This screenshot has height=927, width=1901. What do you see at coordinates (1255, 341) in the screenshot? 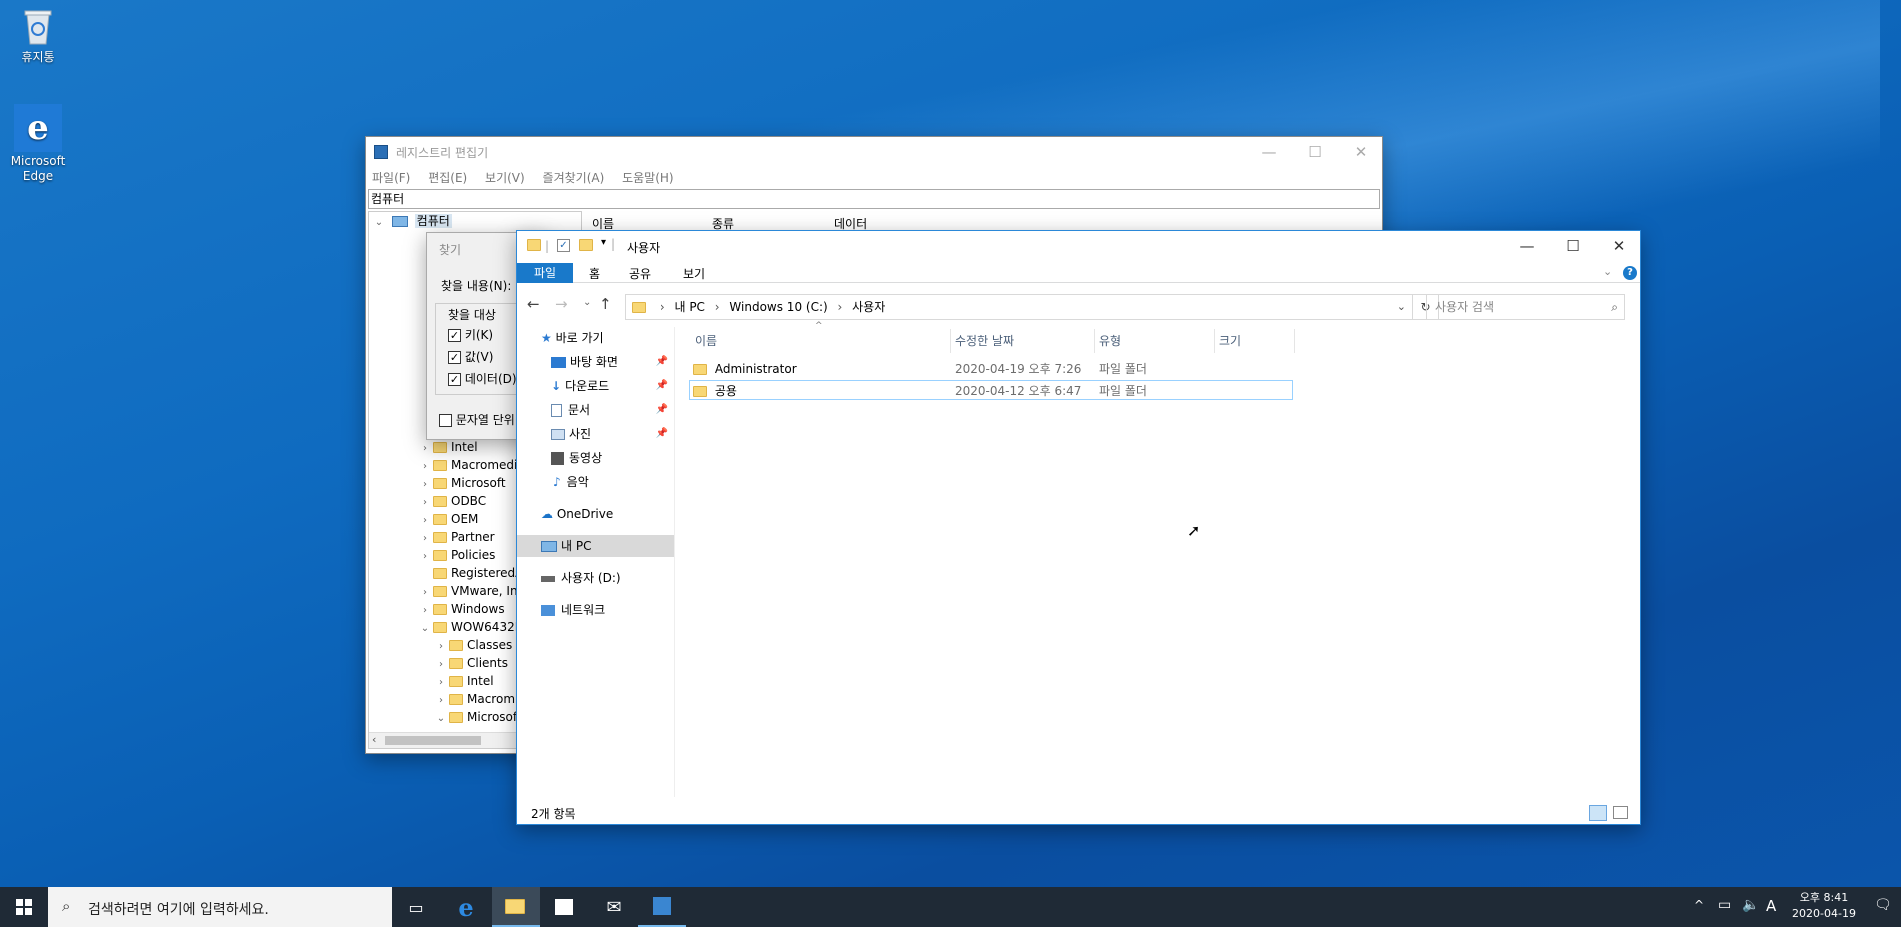
I see `column-header-size: 크기` at bounding box center [1255, 341].